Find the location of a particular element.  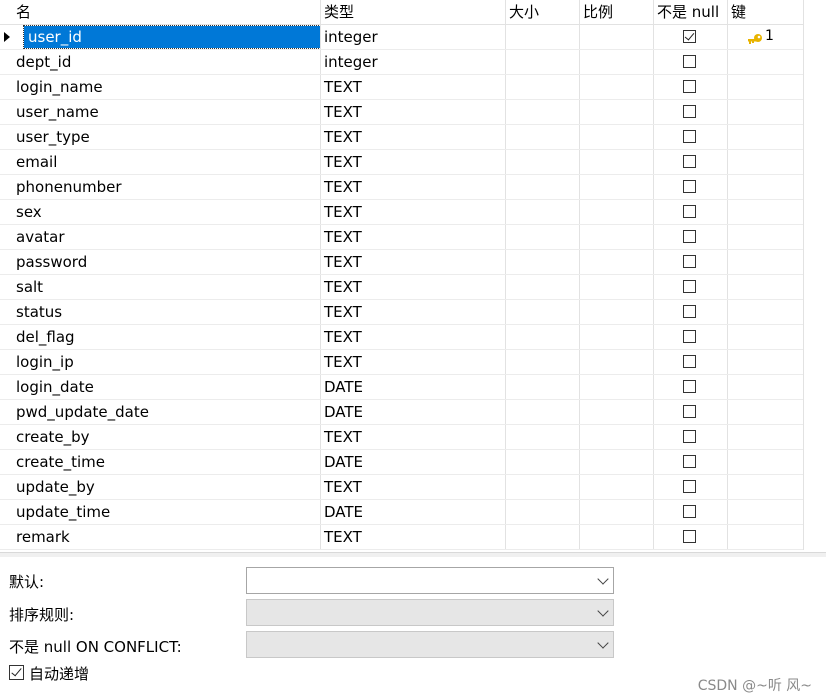

table-row: salt TEXT is located at coordinates (401, 287).